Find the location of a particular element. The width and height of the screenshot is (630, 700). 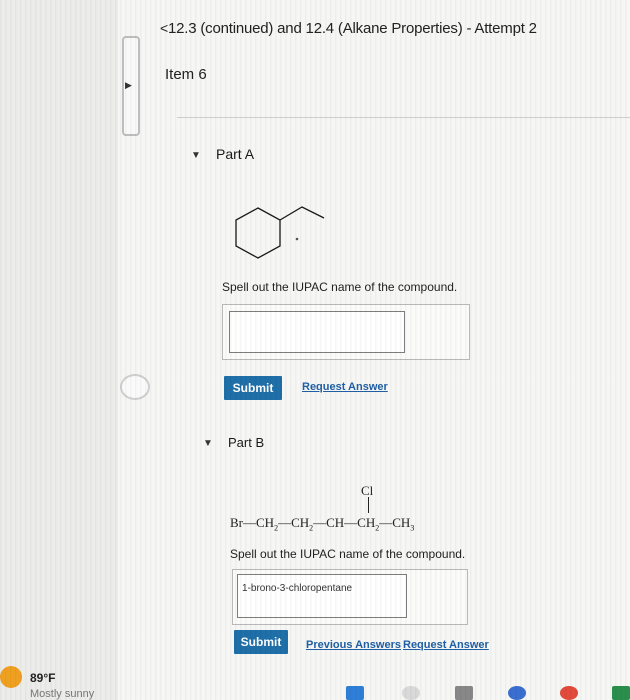

part-a-label: Part A is located at coordinates (235, 154).